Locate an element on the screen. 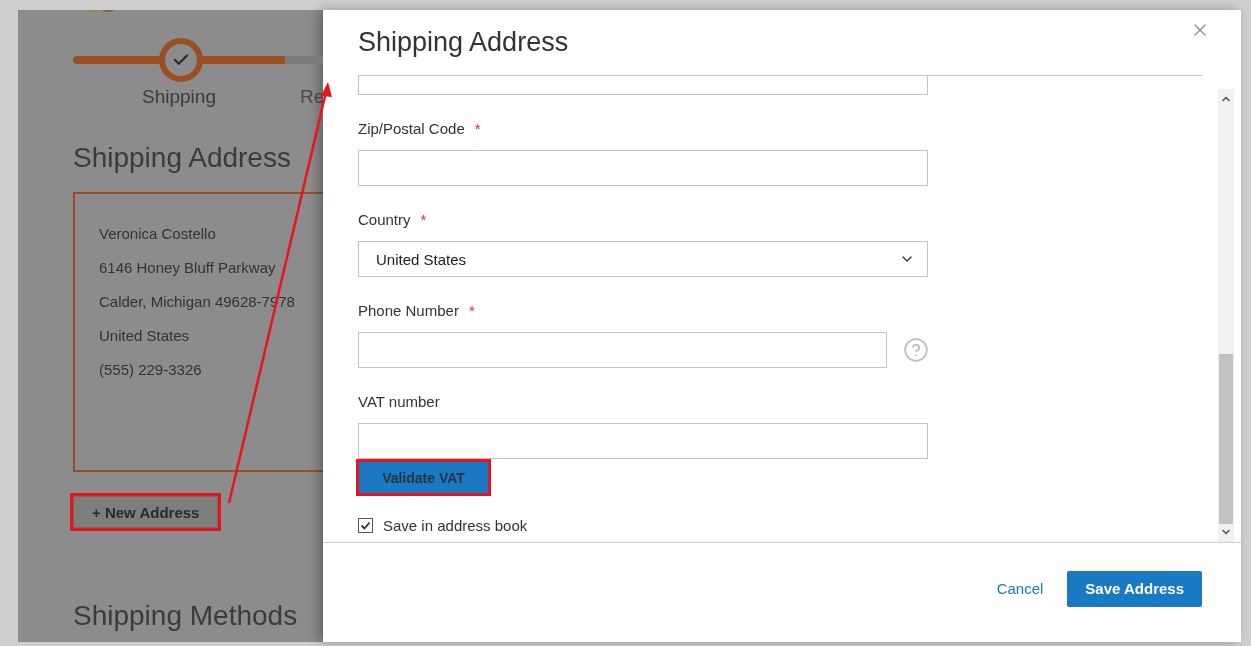 This screenshot has height=646, width=1251. step-label: Shipping is located at coordinates (179, 97).